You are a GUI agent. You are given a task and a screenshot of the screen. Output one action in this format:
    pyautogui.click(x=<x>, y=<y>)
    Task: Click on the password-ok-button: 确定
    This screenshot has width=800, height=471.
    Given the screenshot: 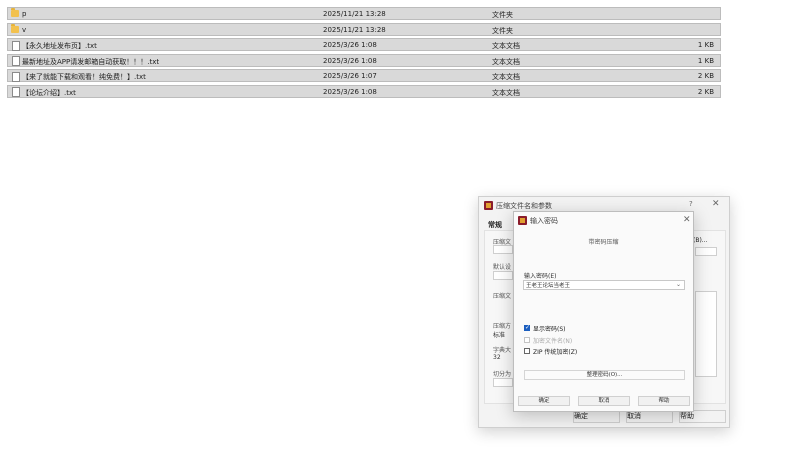 What is the action you would take?
    pyautogui.click(x=544, y=401)
    